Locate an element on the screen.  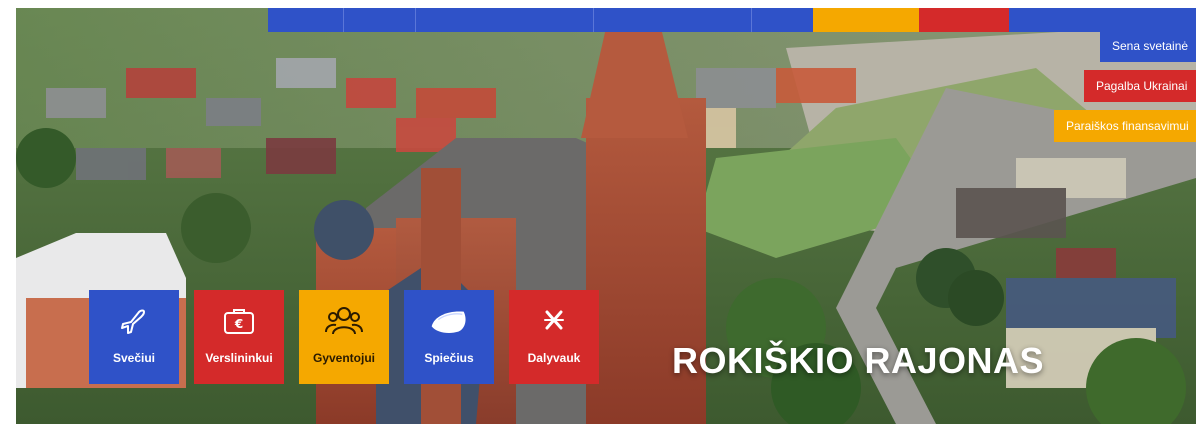
participate-icon is located at coordinates (554, 321).